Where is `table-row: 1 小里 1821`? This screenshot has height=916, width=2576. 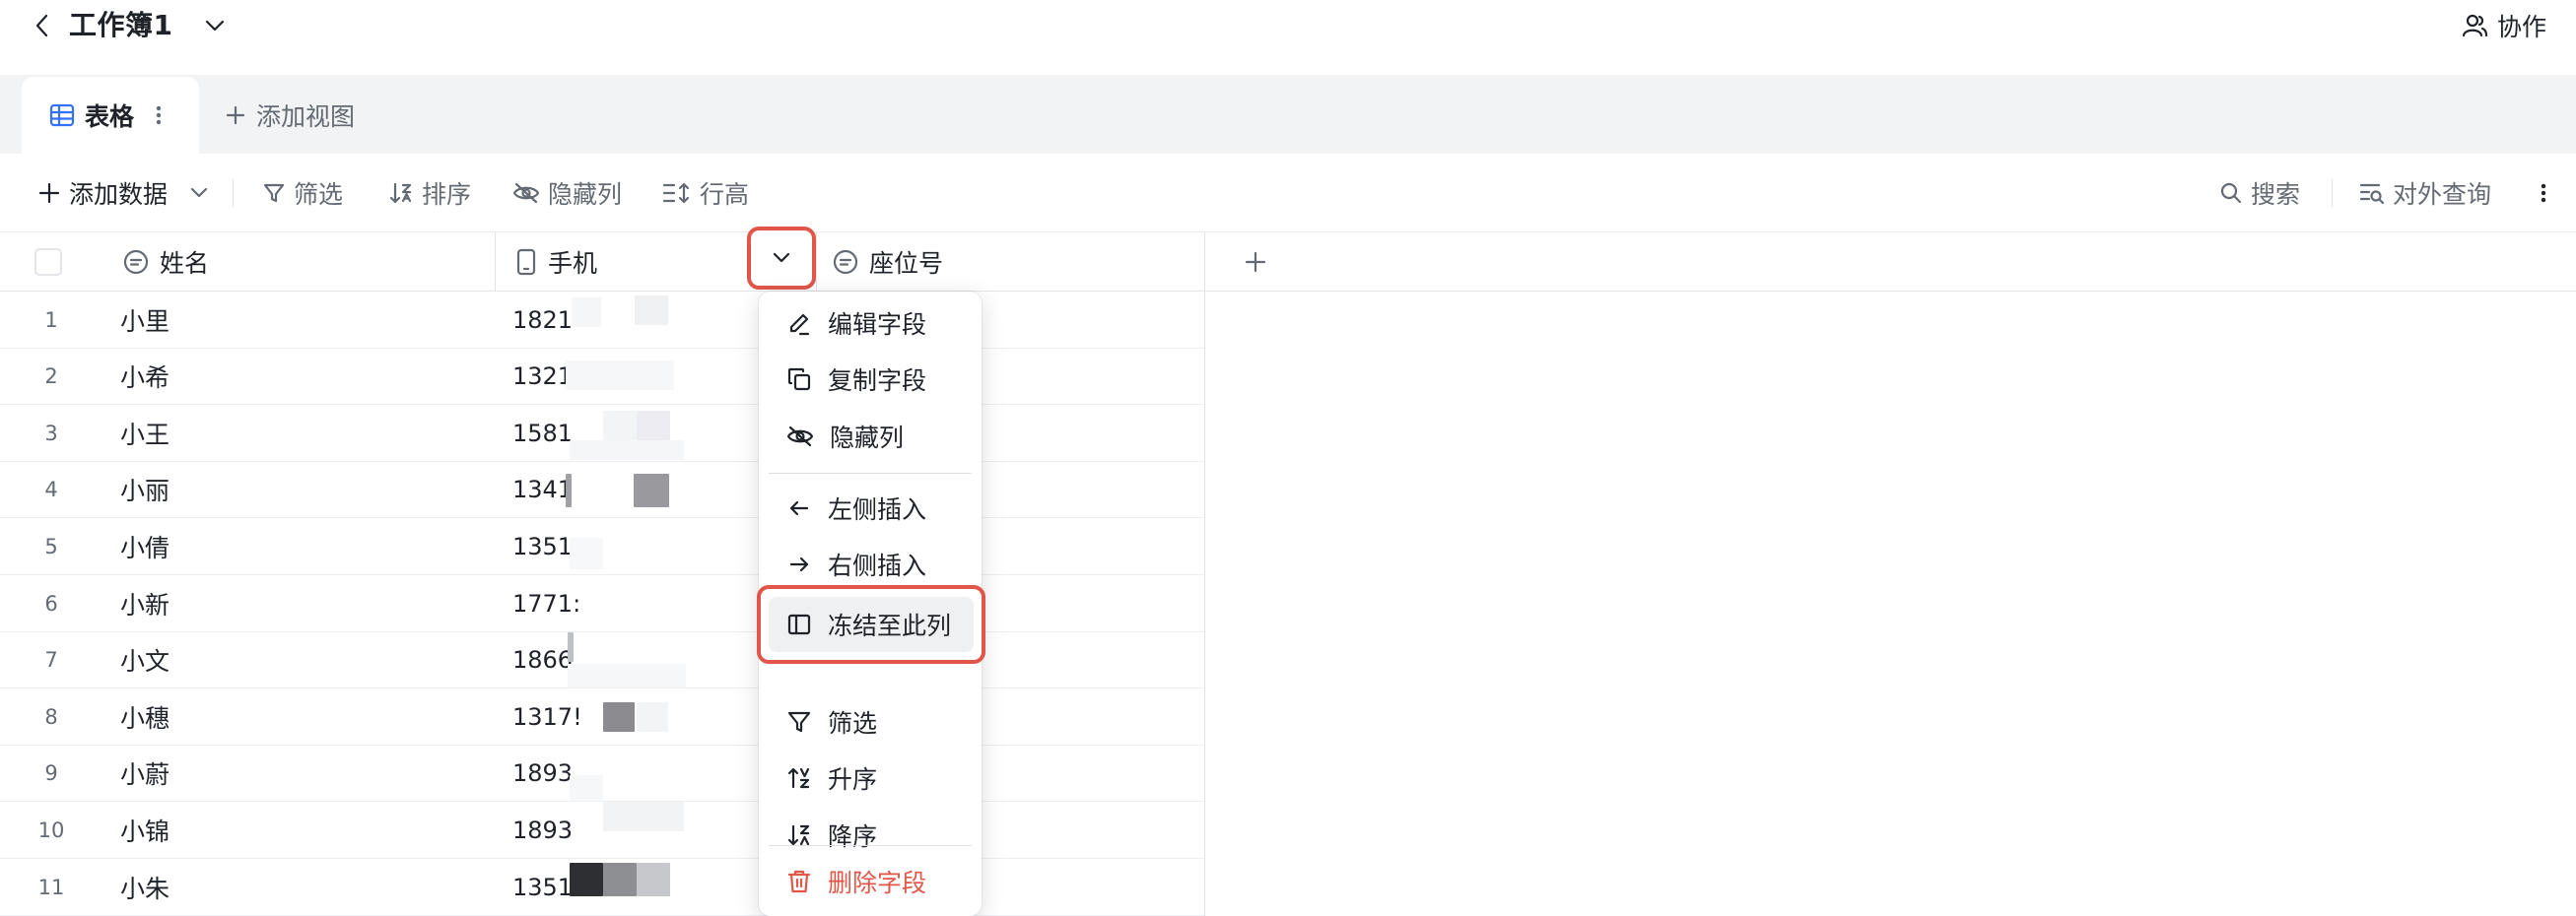 table-row: 1 小里 1821 is located at coordinates (602, 321).